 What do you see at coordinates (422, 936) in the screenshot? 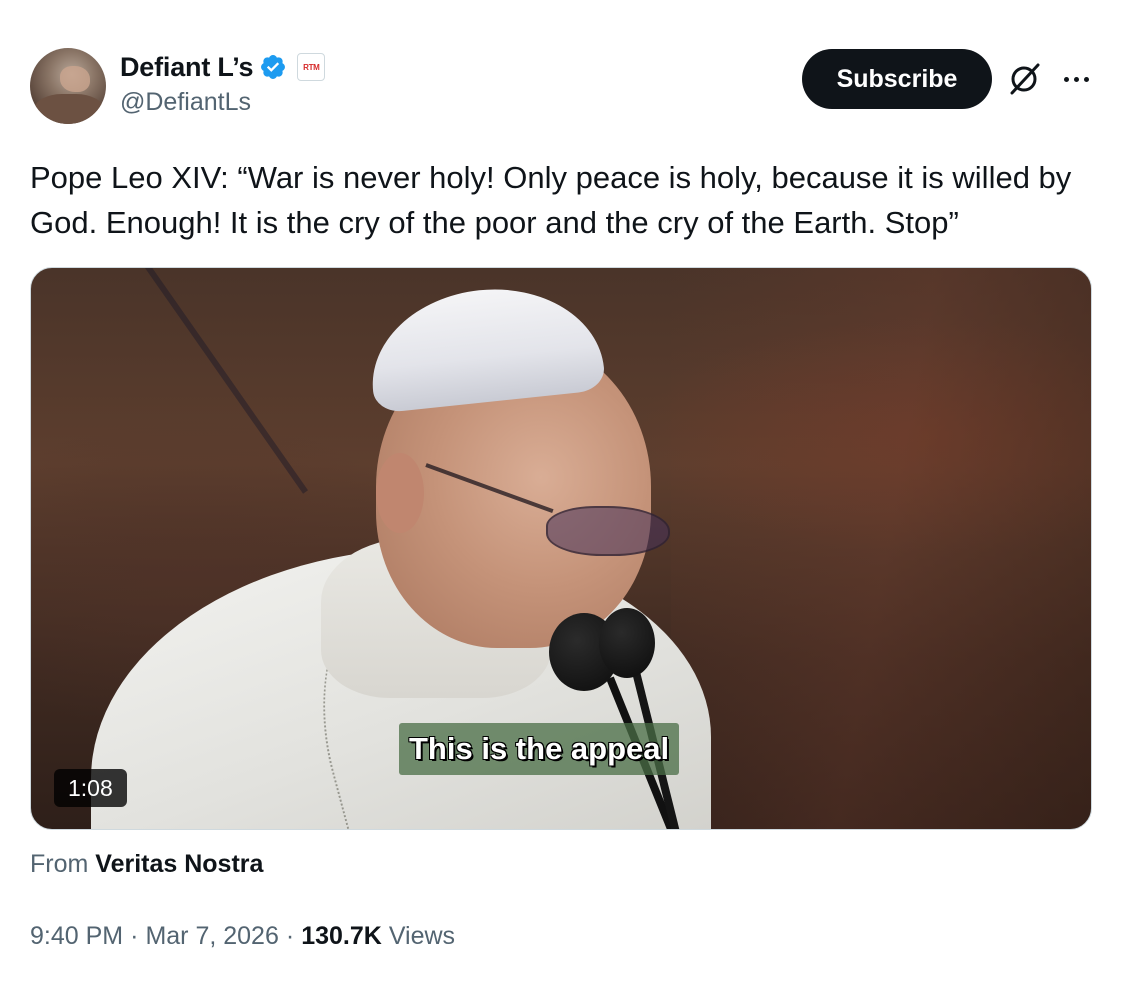
I see `views-label: Views` at bounding box center [422, 936].